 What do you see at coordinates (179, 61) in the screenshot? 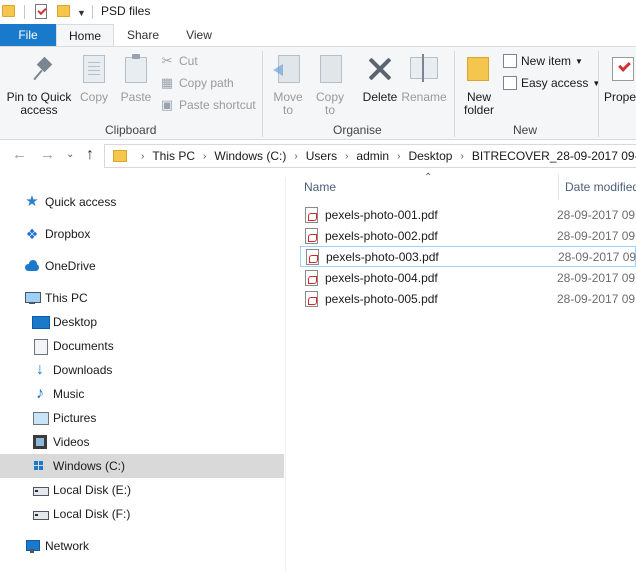
I see `cut-button: ✂ Cut` at bounding box center [179, 61].